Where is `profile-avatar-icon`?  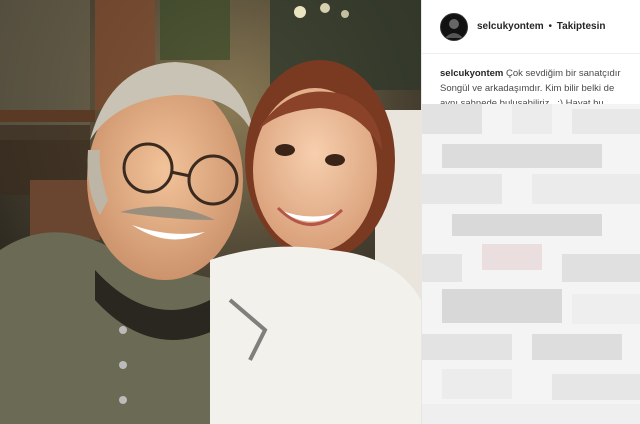
profile-avatar-icon is located at coordinates (454, 26).